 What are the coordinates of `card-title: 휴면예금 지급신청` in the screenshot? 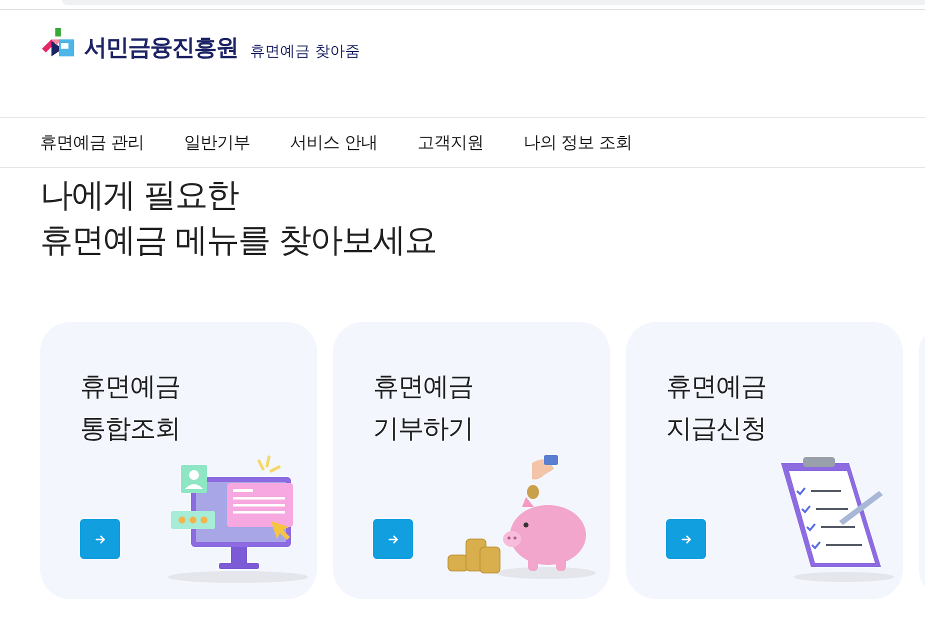 It's located at (716, 408).